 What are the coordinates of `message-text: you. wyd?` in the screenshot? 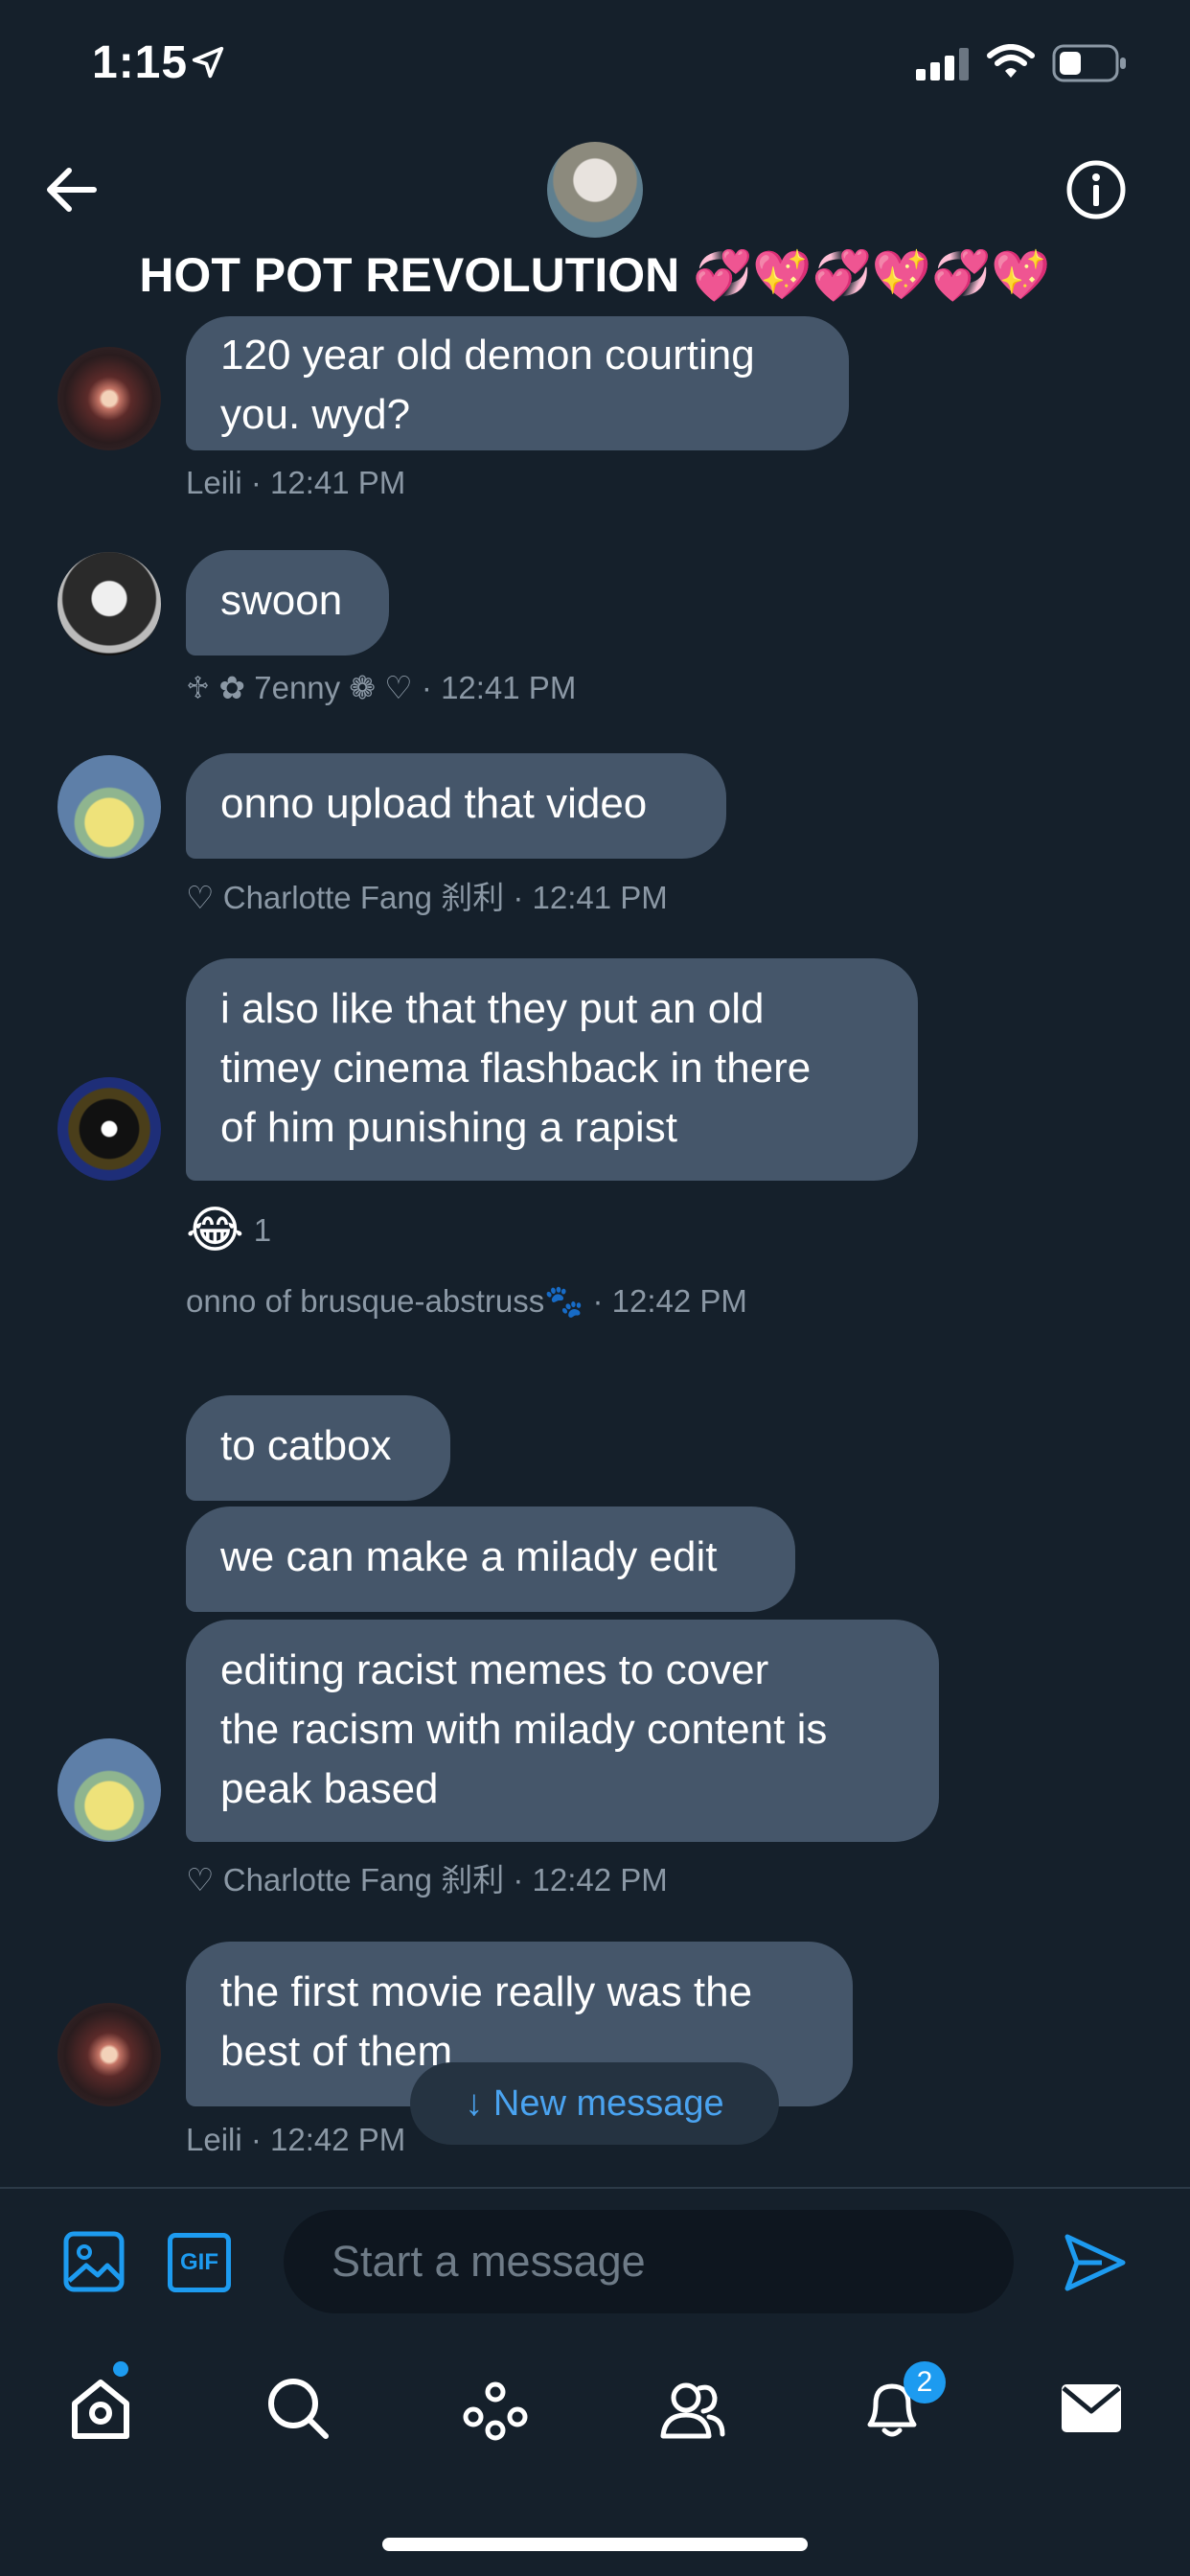 It's located at (316, 414).